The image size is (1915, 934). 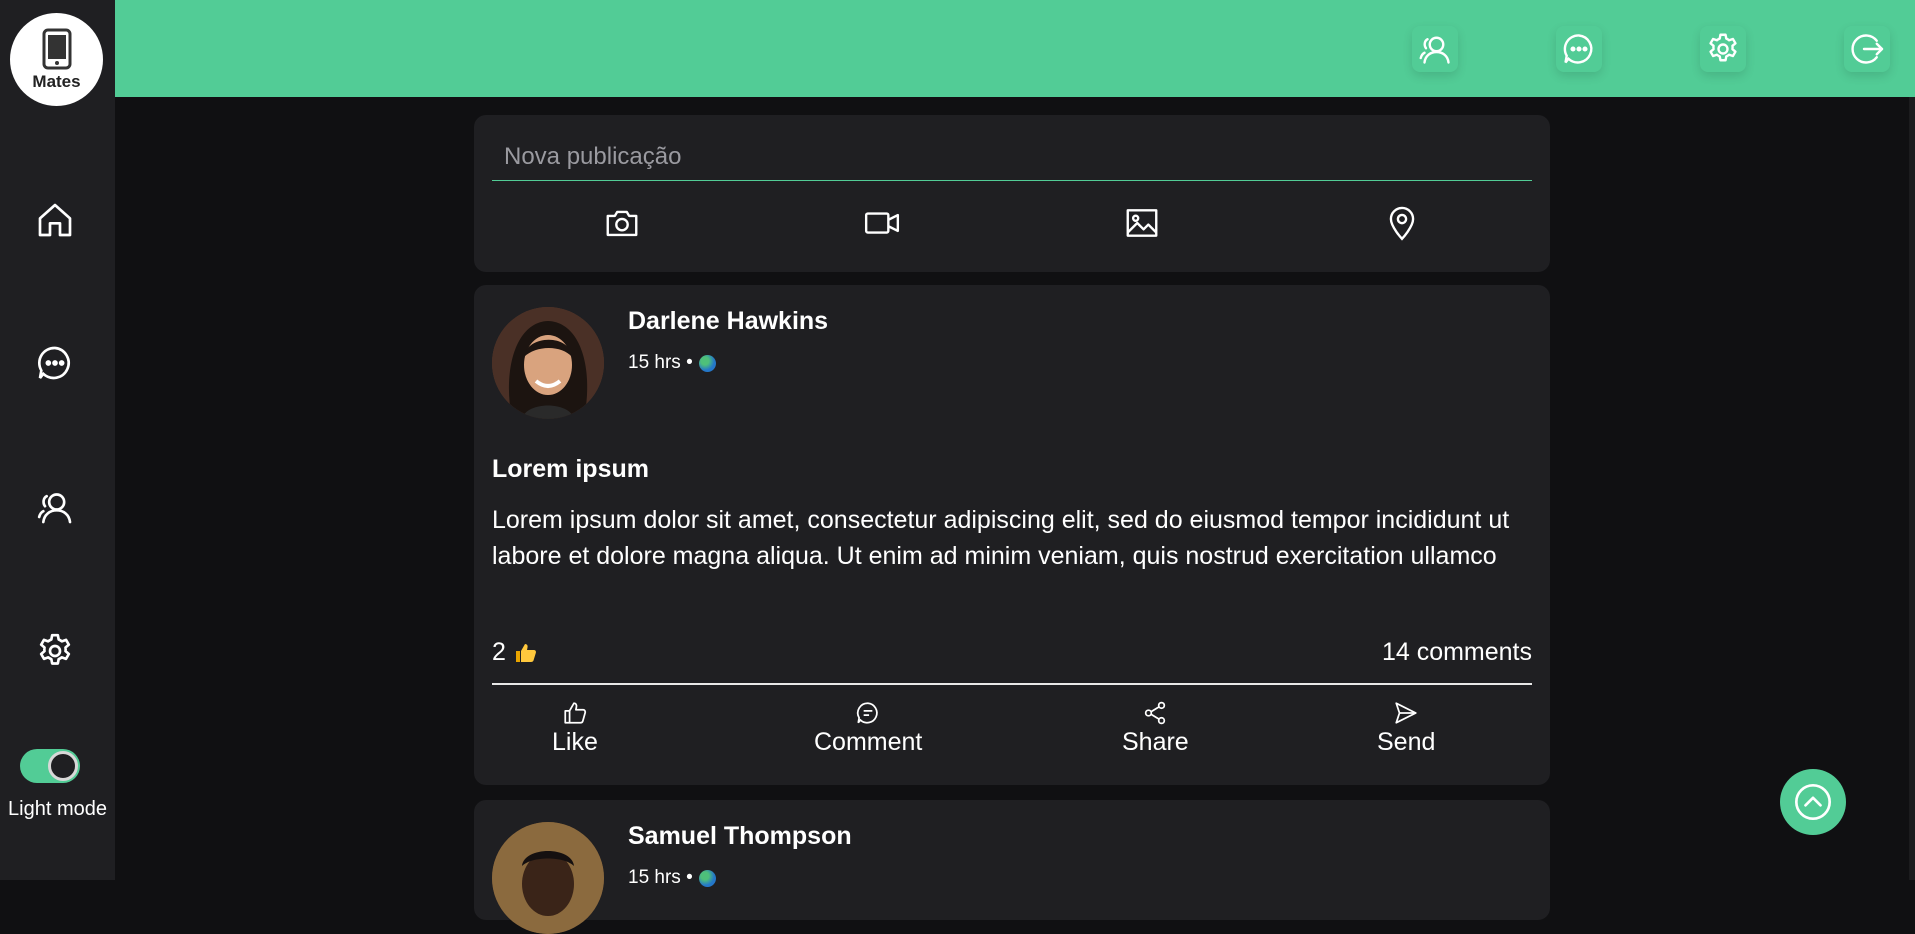 What do you see at coordinates (1406, 742) in the screenshot?
I see `send-label: Send` at bounding box center [1406, 742].